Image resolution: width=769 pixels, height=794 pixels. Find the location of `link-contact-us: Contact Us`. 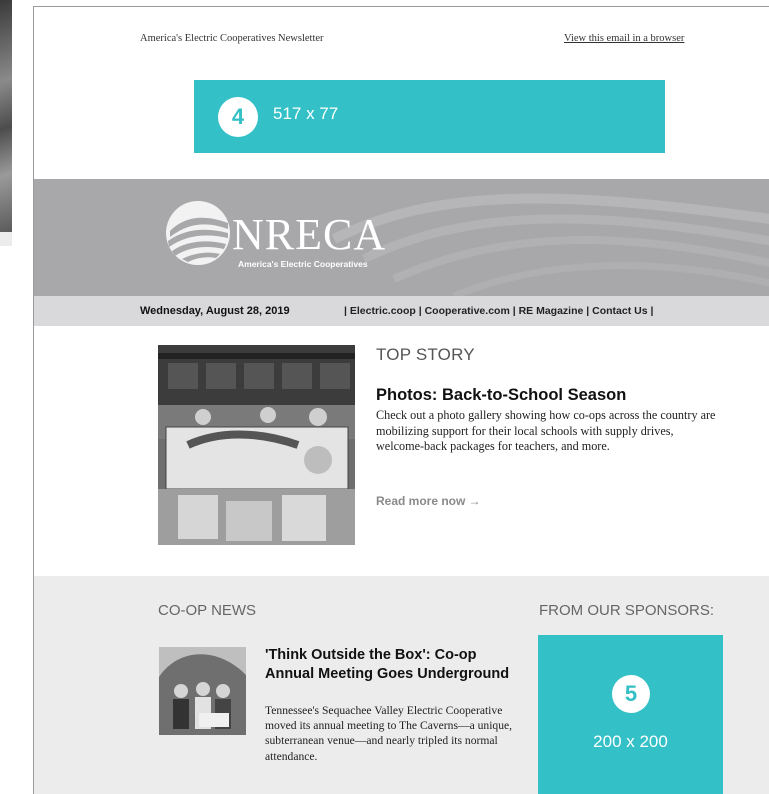

link-contact-us: Contact Us is located at coordinates (619, 311).